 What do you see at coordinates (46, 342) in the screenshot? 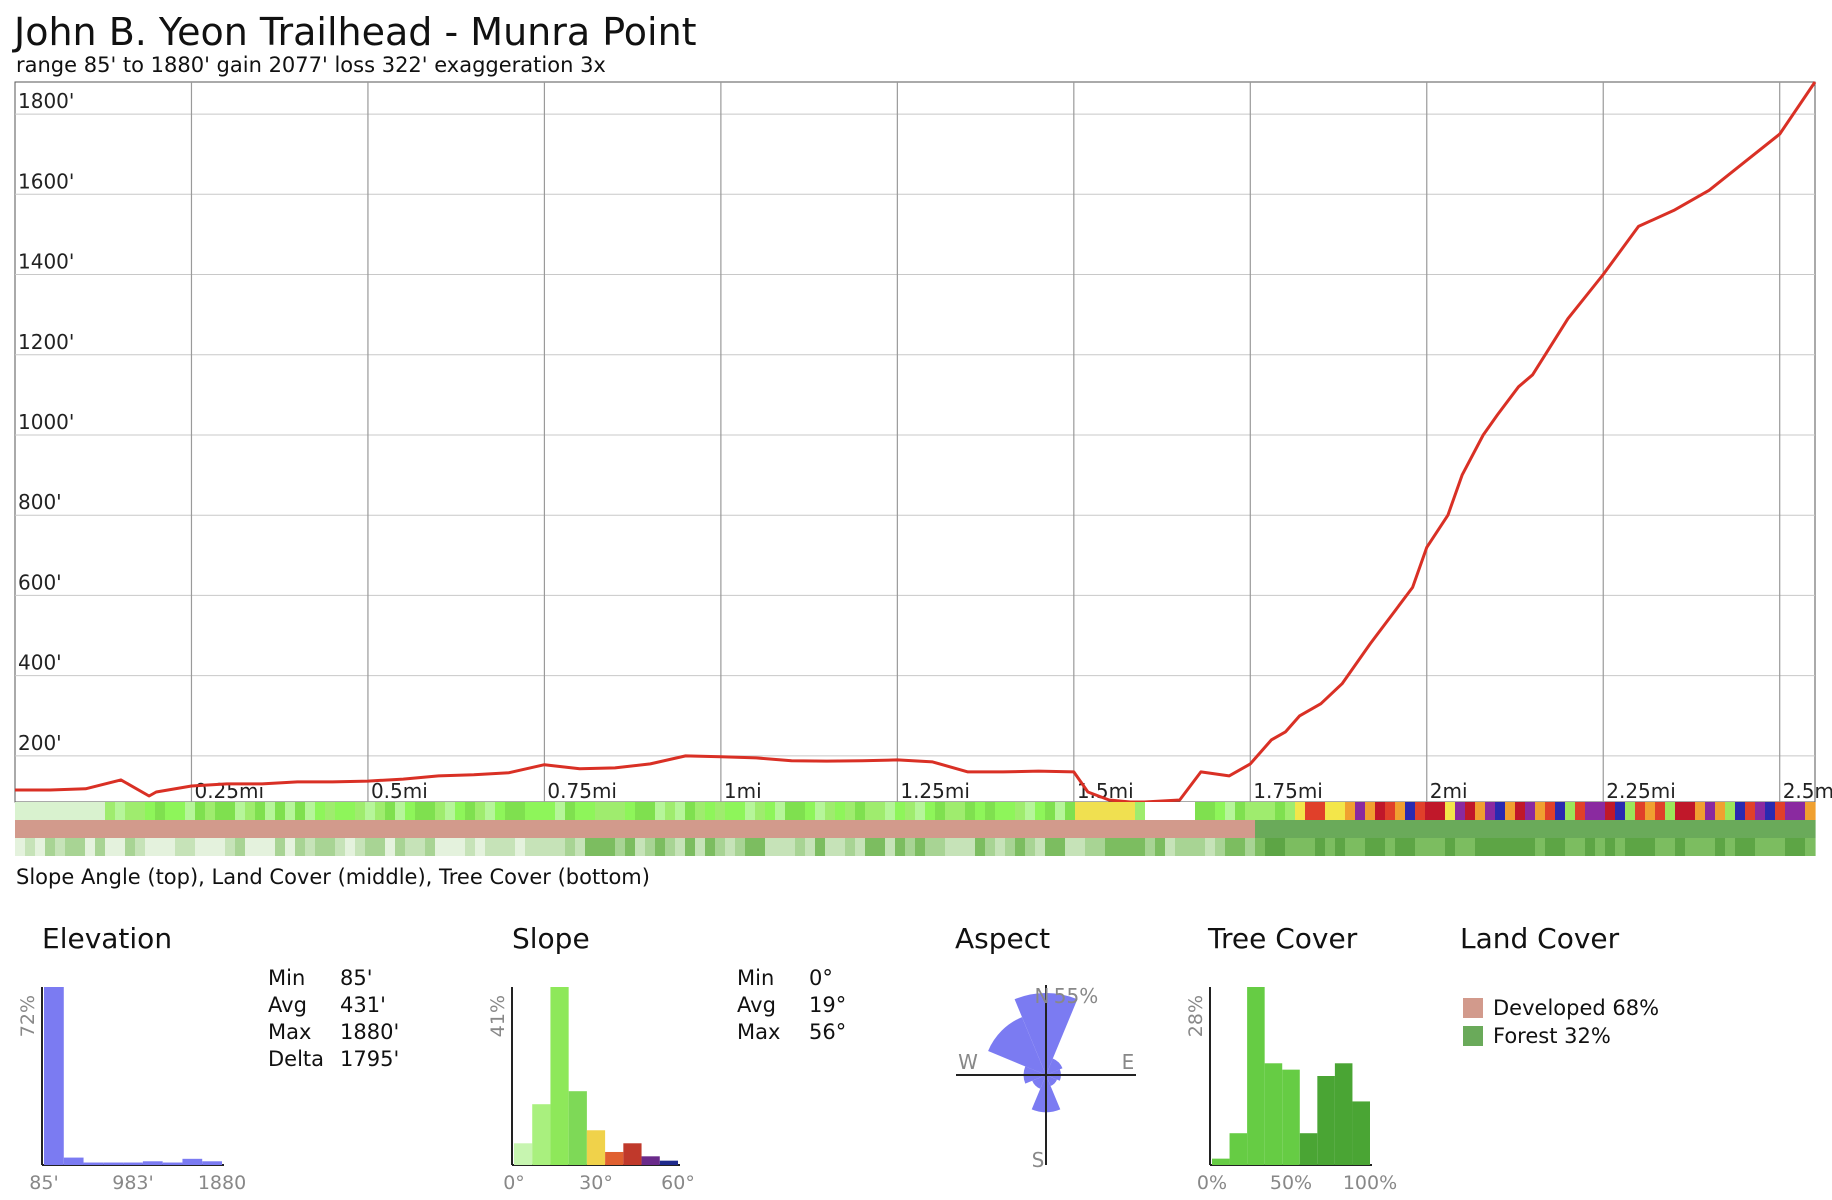
I see `y-tick-label: 1200'` at bounding box center [46, 342].